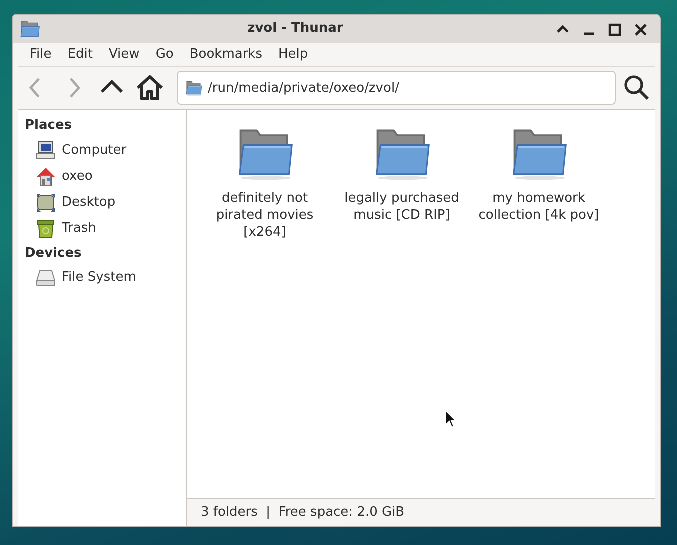 This screenshot has height=545, width=677. I want to click on trash-icon, so click(46, 228).